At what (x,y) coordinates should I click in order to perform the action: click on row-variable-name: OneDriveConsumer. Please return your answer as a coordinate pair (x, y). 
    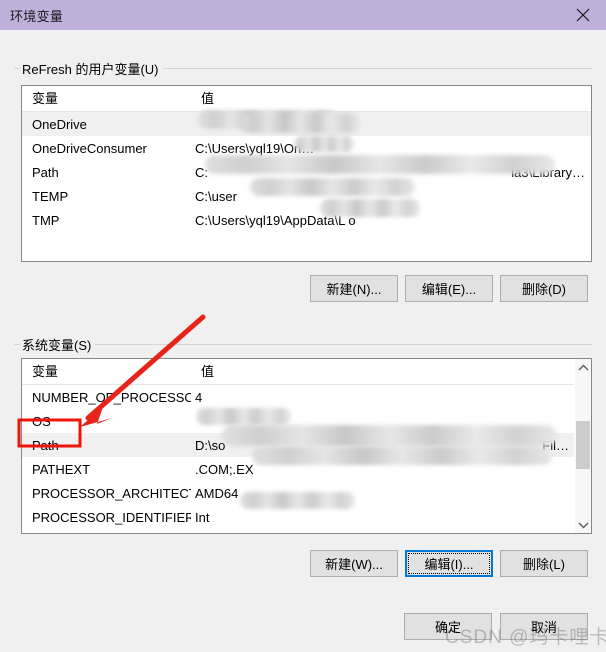
    Looking at the image, I should click on (89, 148).